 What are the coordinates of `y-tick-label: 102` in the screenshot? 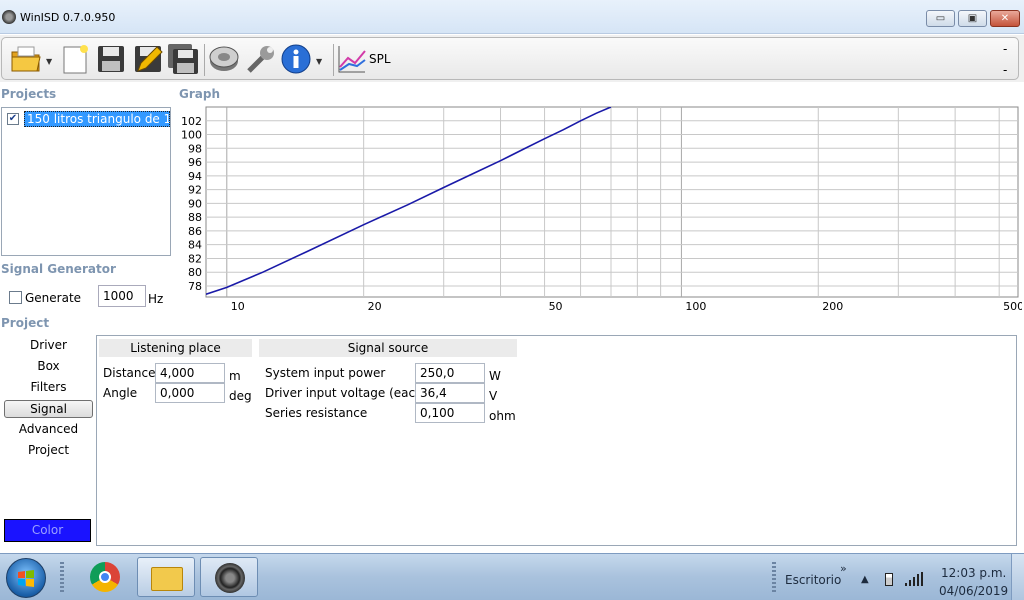 It's located at (191, 121).